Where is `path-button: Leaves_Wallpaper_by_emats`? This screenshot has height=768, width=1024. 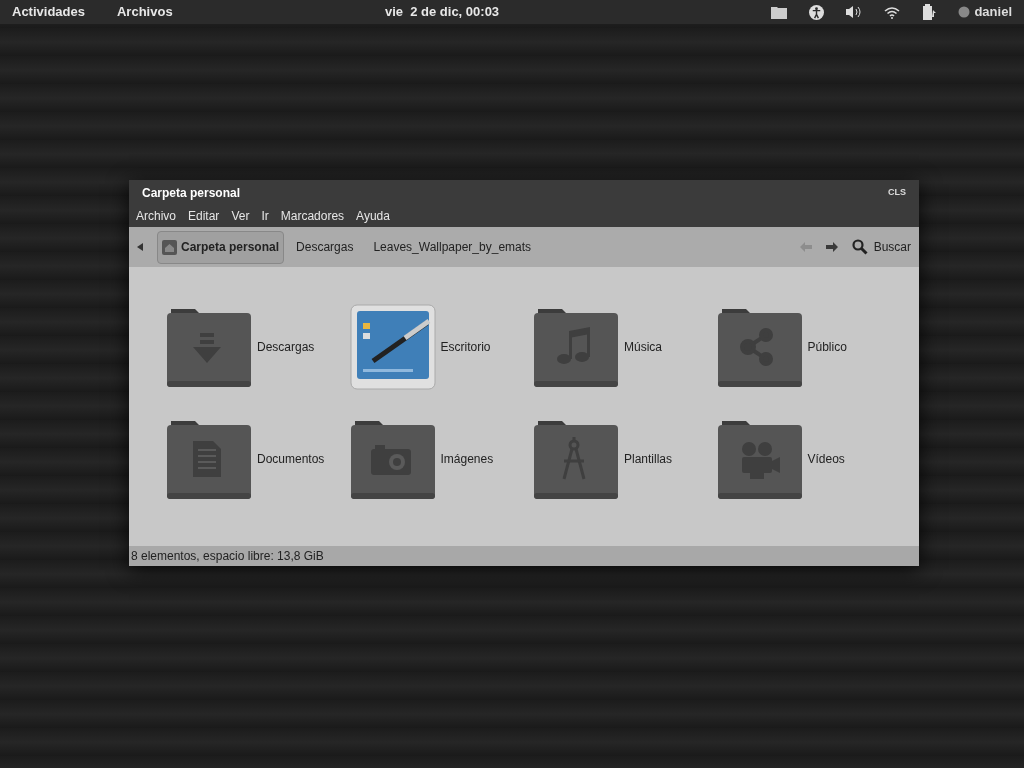
path-button: Leaves_Wallpaper_by_emats is located at coordinates (452, 247).